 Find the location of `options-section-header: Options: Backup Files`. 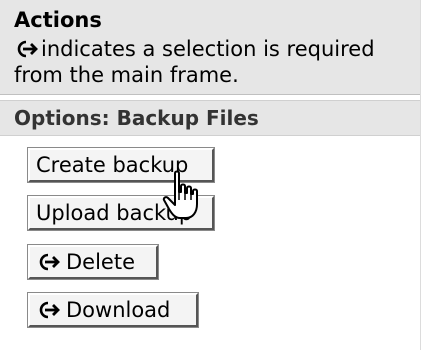

options-section-header: Options: Backup Files is located at coordinates (210, 118).